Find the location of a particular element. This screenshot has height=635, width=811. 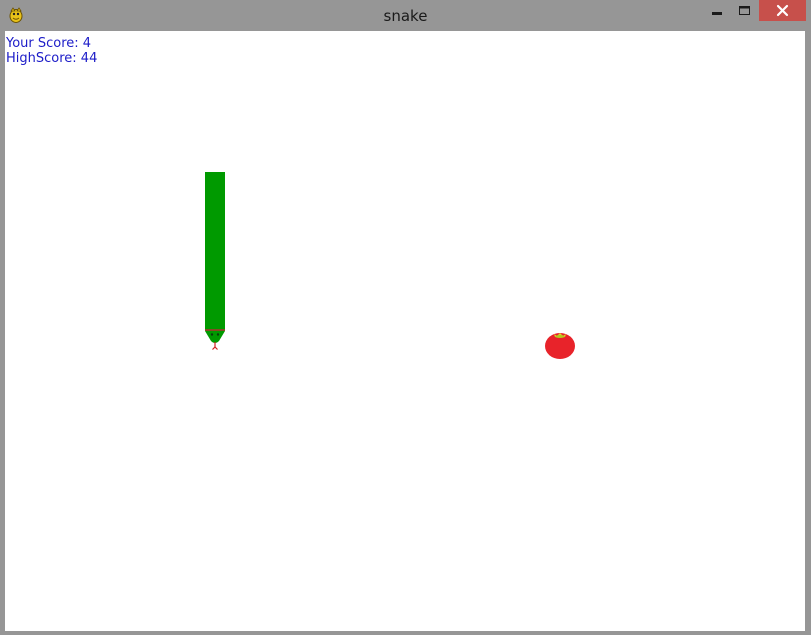

minimize-icon is located at coordinates (717, 13).